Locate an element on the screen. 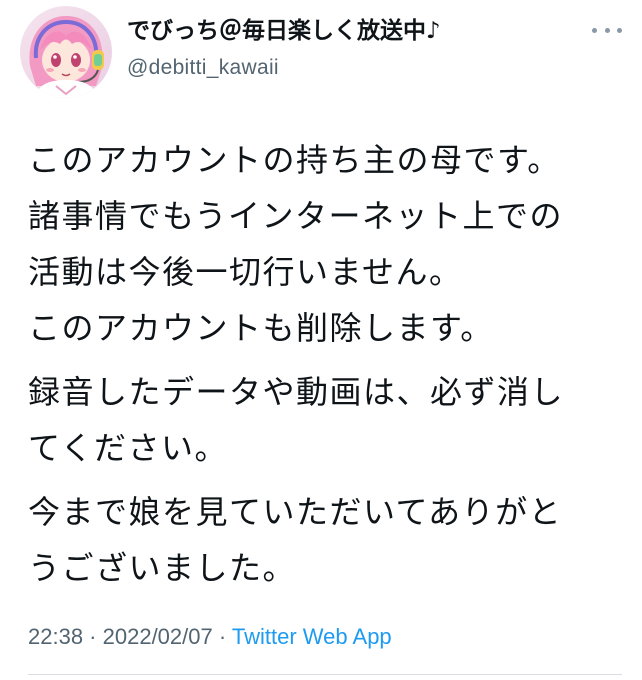 This screenshot has width=642, height=680. more-options-icon is located at coordinates (607, 30).